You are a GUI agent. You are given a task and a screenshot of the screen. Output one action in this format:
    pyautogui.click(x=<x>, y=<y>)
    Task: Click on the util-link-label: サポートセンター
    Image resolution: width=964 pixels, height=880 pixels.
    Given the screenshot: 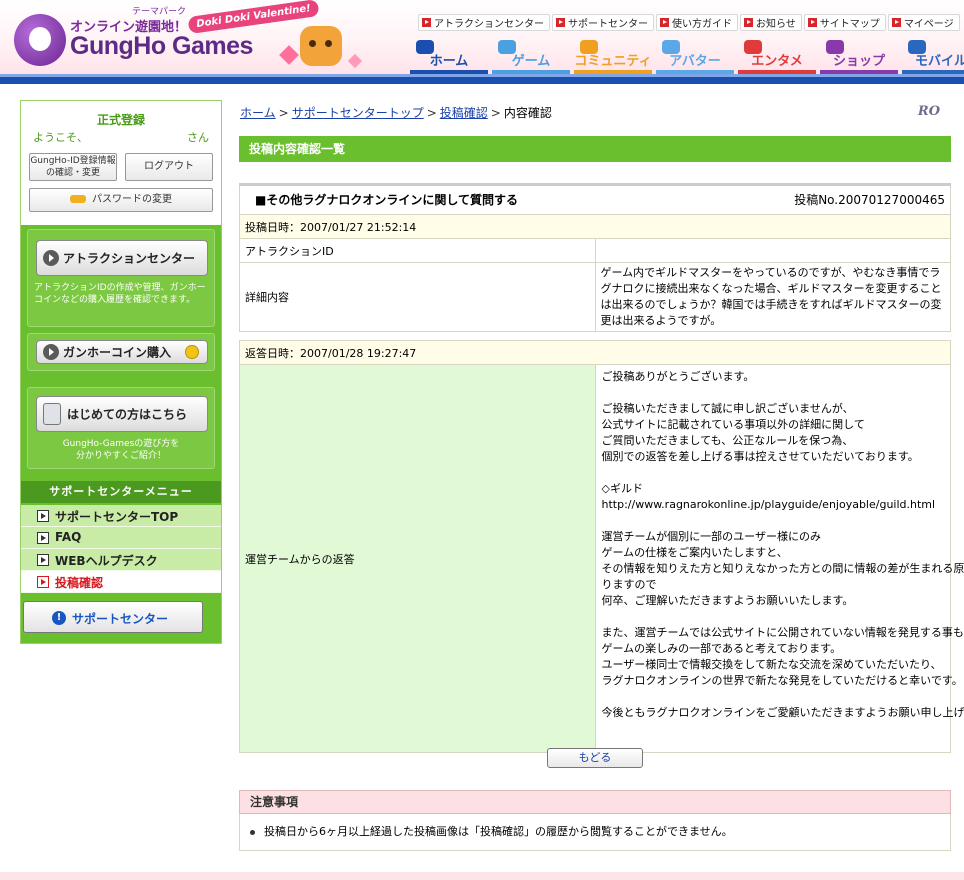 What is the action you would take?
    pyautogui.click(x=608, y=24)
    